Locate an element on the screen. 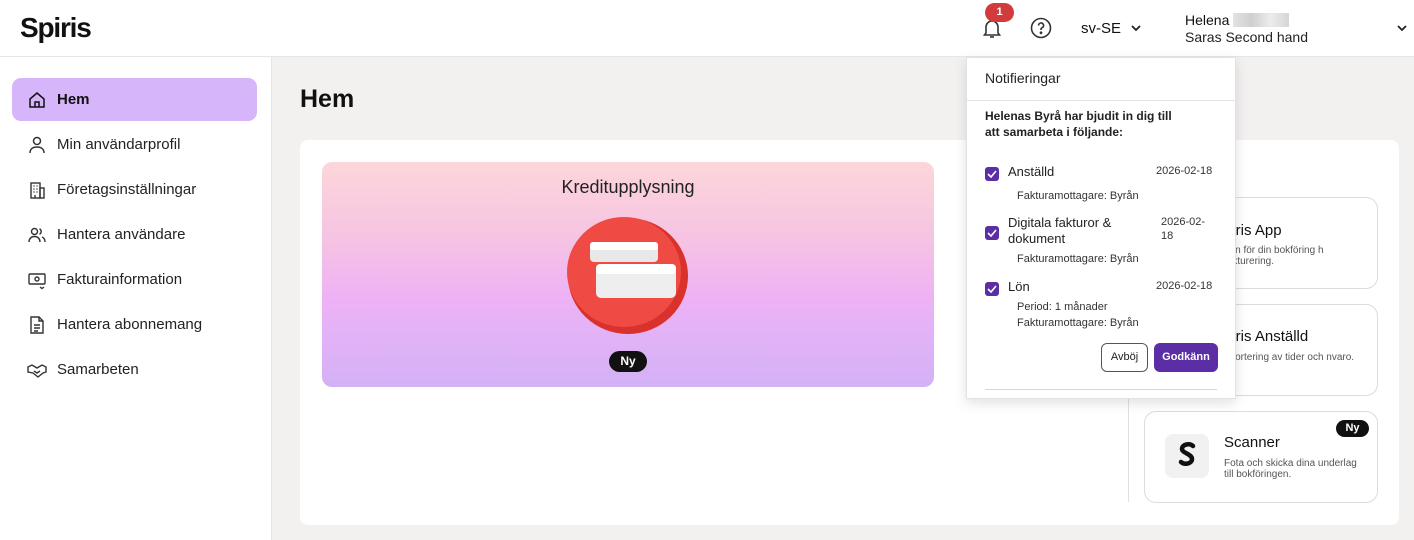 This screenshot has height=540, width=1414. sidebar-item-label: Fakturainformation is located at coordinates (120, 279).